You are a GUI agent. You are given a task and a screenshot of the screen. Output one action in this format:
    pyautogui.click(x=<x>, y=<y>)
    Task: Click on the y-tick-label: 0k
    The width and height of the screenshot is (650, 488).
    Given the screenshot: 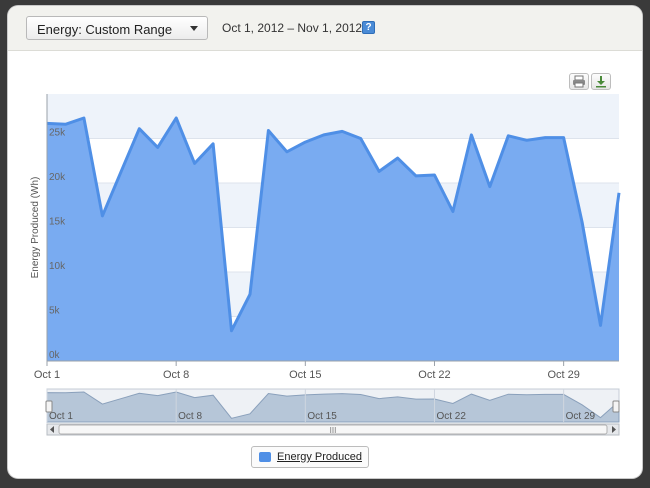 What is the action you would take?
    pyautogui.click(x=55, y=355)
    